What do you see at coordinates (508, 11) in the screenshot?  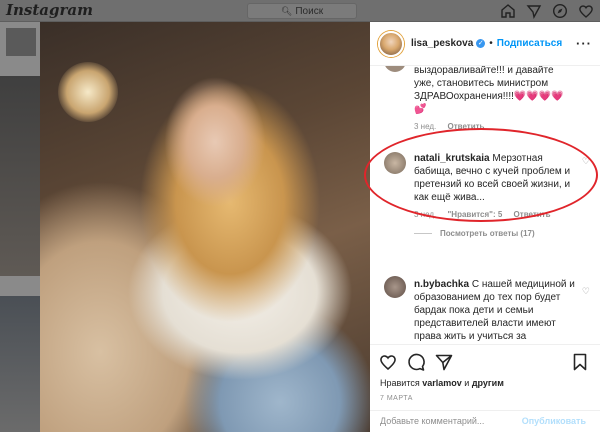 I see `home-icon` at bounding box center [508, 11].